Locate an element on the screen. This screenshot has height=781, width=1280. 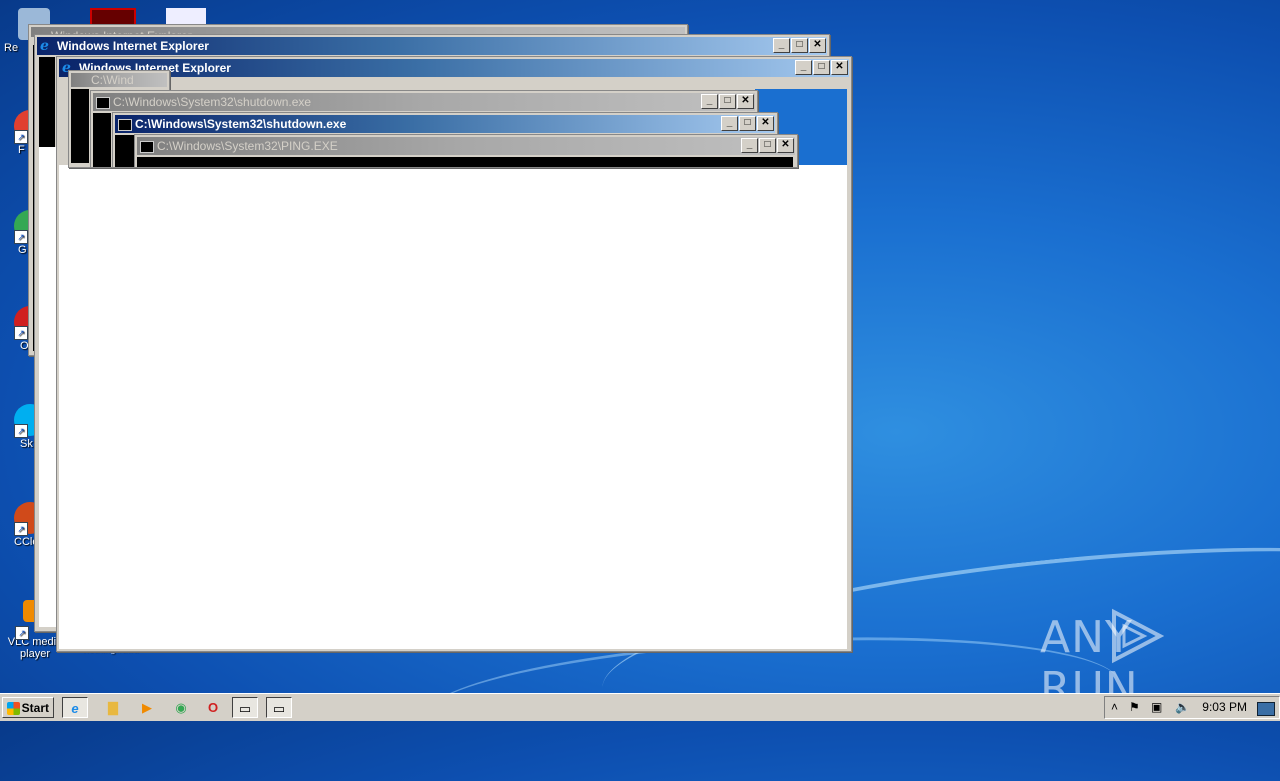
window-title: Windows Internet Explorer is located at coordinates (133, 46).